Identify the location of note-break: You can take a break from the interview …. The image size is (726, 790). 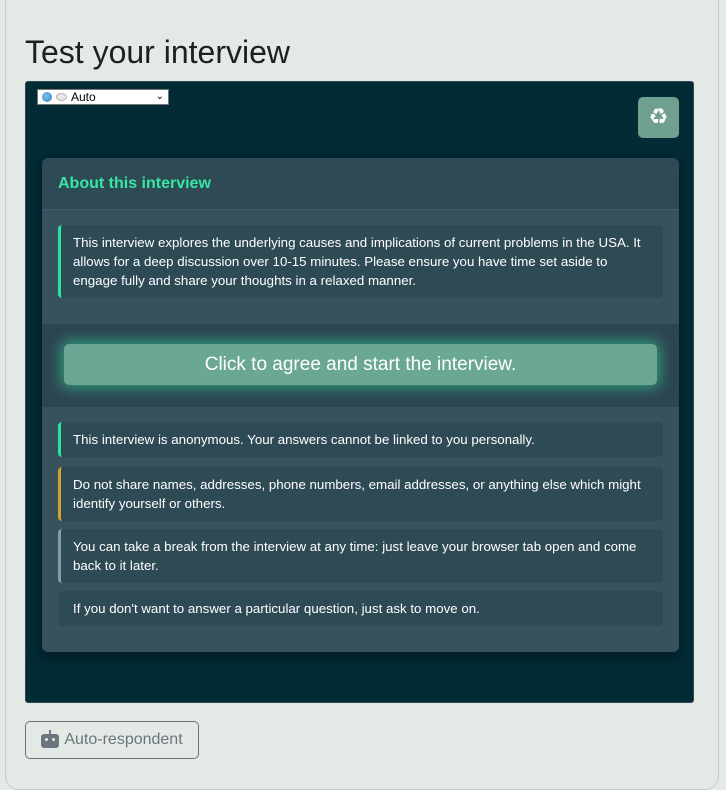
(360, 556).